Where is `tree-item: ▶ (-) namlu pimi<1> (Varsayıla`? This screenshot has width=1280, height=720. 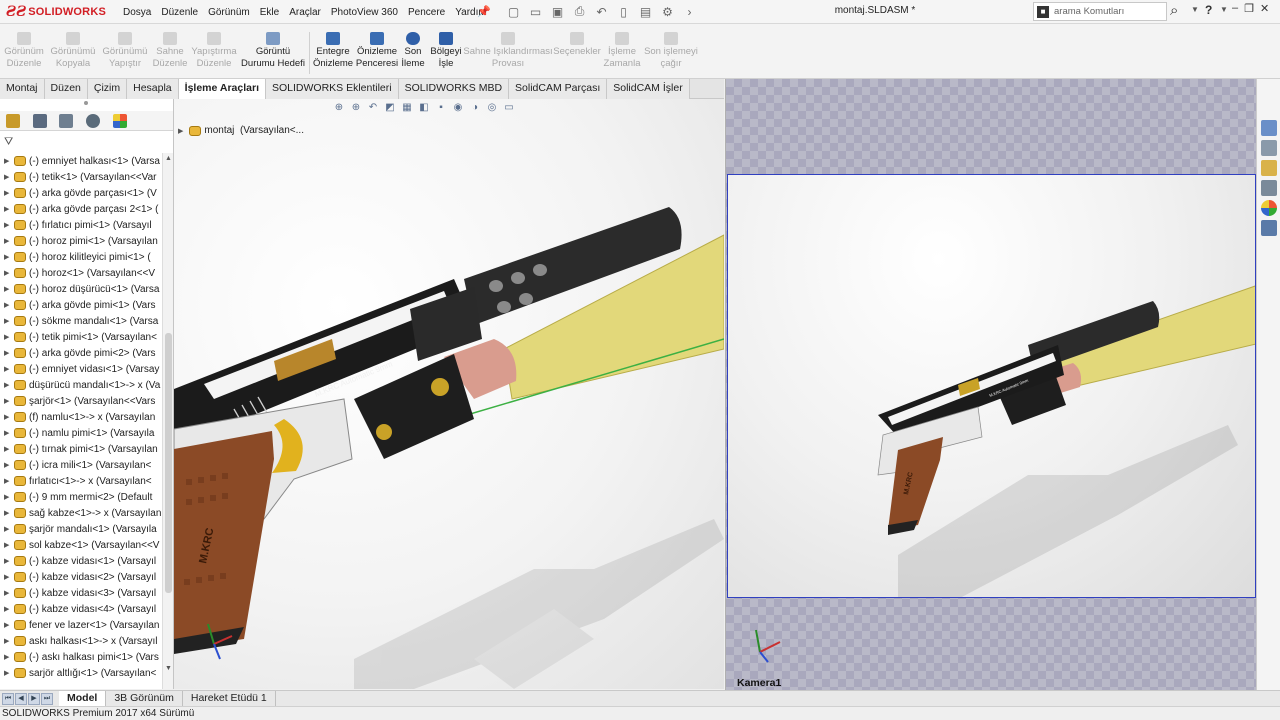 tree-item: ▶ (-) namlu pimi<1> (Varsayıla is located at coordinates (81, 433).